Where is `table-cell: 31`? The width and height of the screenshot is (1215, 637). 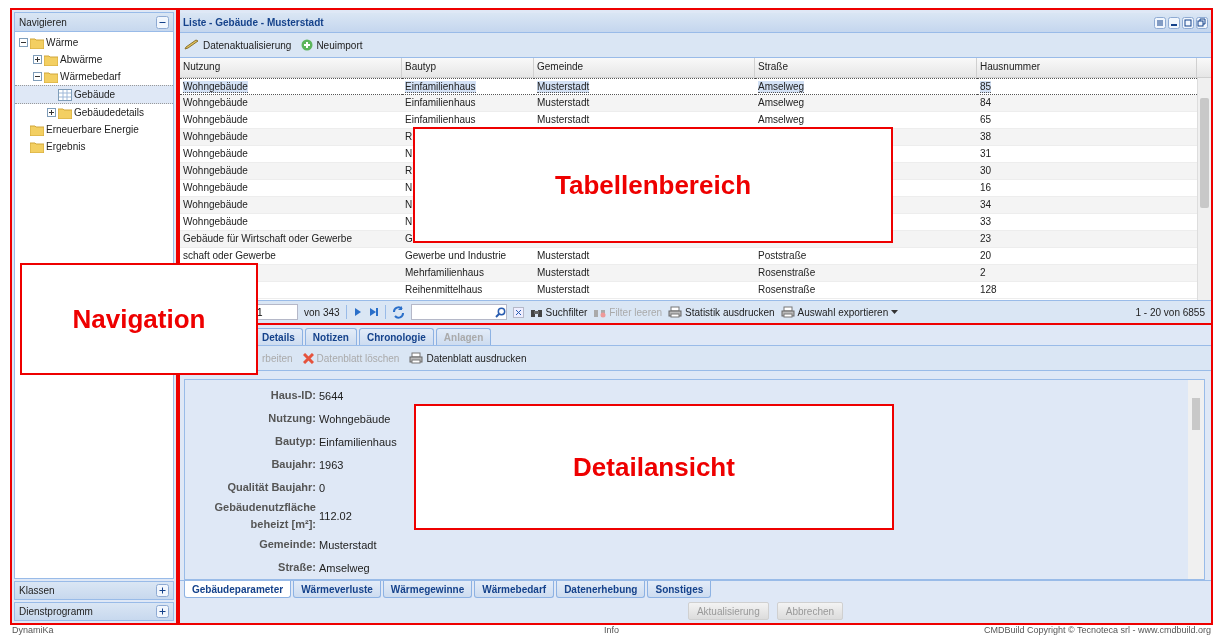
table-cell: 31 is located at coordinates (986, 153).